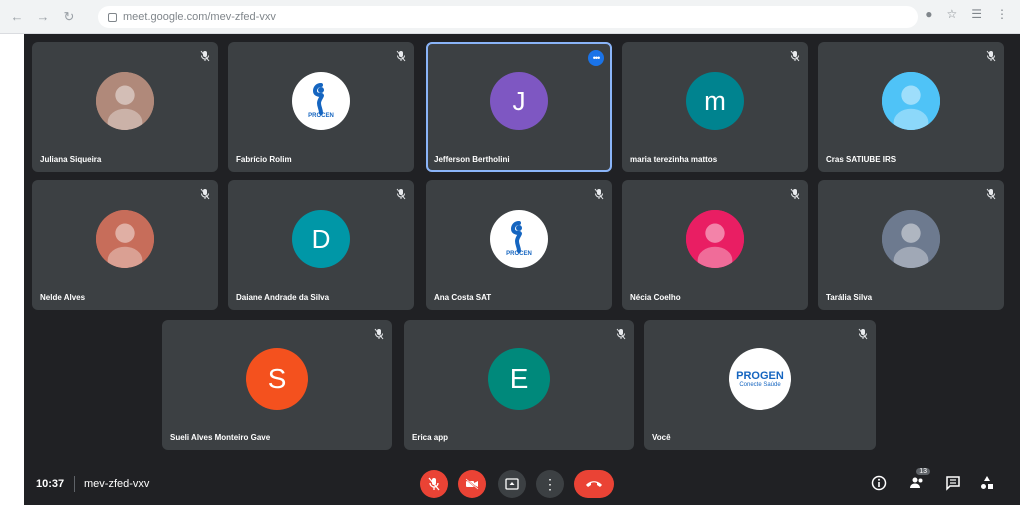  Describe the element at coordinates (17, 17) in the screenshot. I see `back-icon: ←` at that location.